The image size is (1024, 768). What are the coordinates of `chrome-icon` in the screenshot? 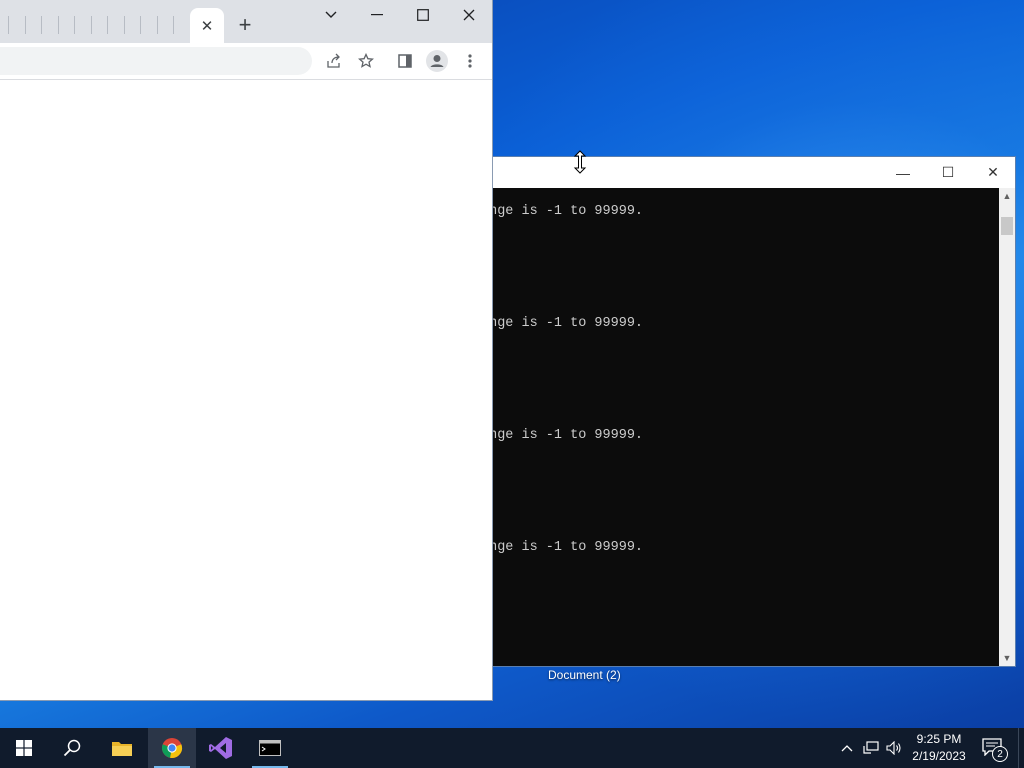 It's located at (172, 748).